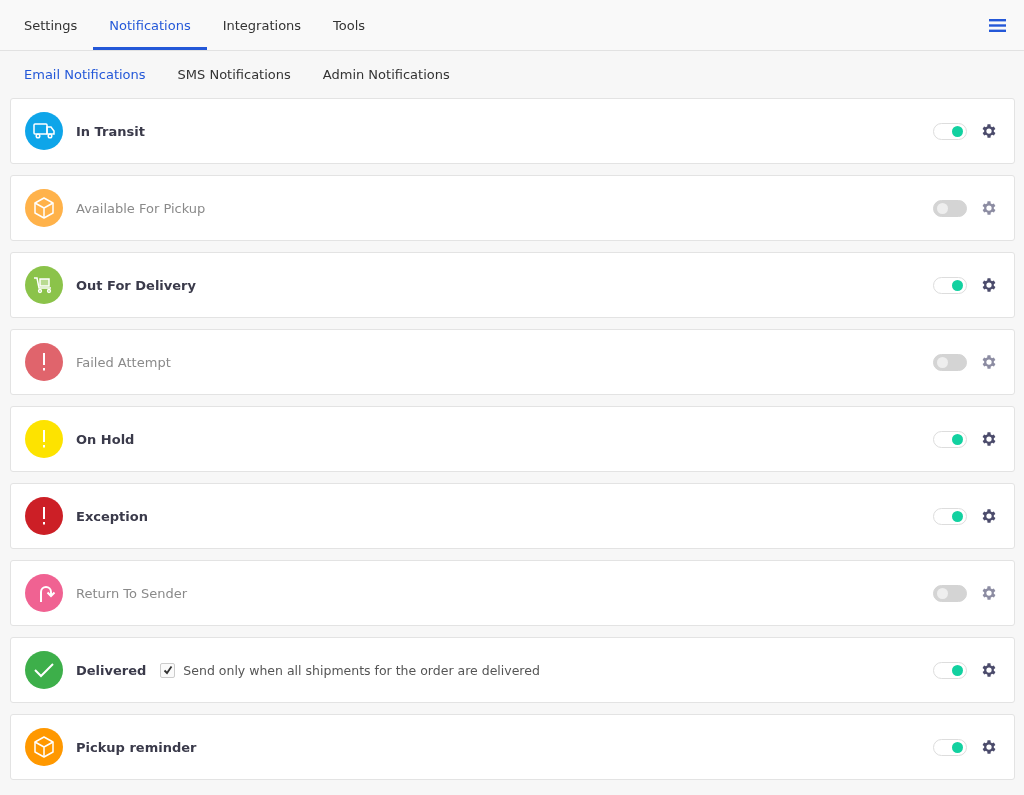 The image size is (1024, 795). What do you see at coordinates (123, 362) in the screenshot?
I see `notification-label: Failed Attempt` at bounding box center [123, 362].